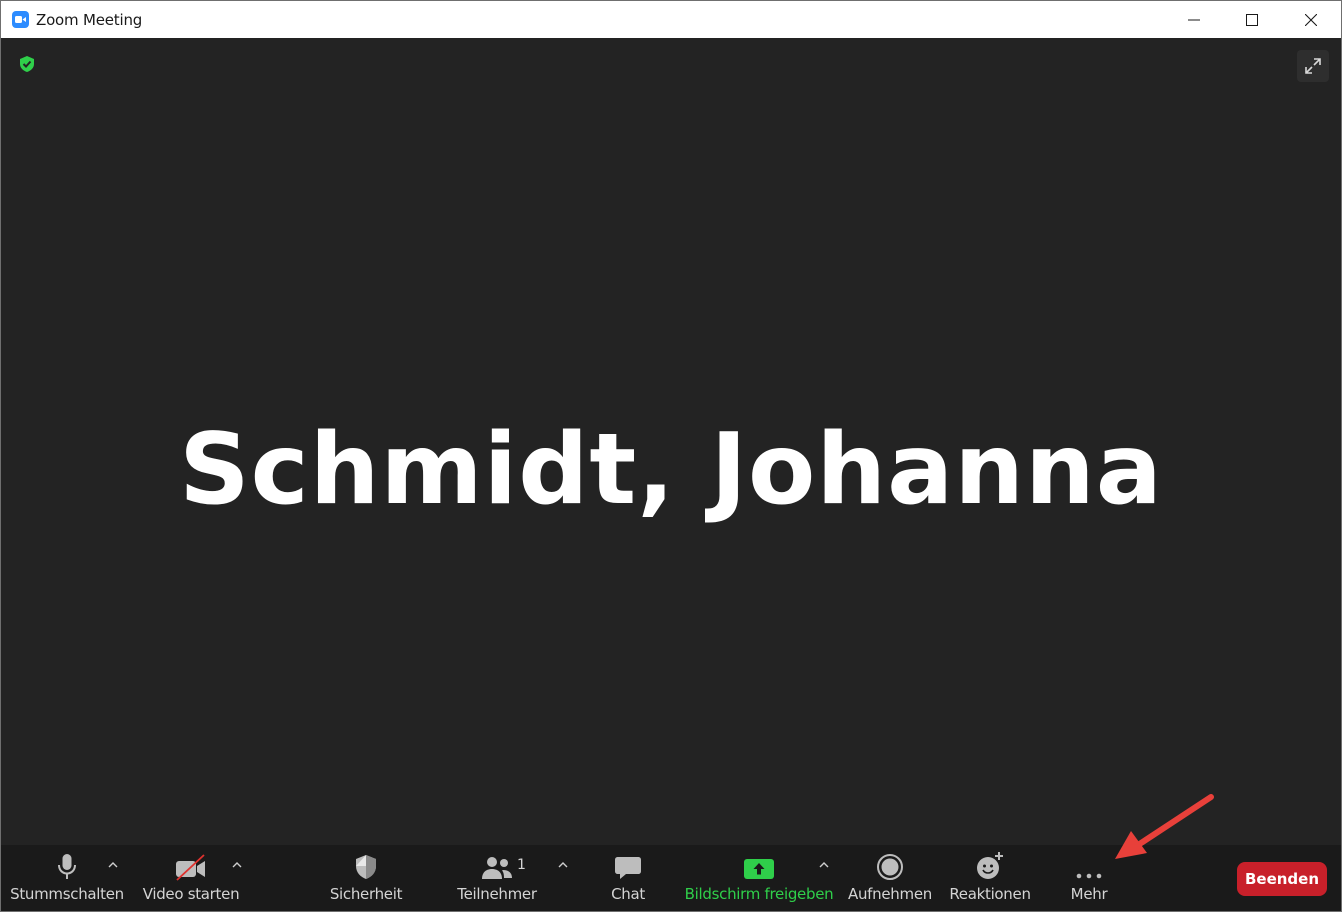 The image size is (1342, 912). What do you see at coordinates (1164, 826) in the screenshot?
I see `annotation-arrow-icon` at bounding box center [1164, 826].